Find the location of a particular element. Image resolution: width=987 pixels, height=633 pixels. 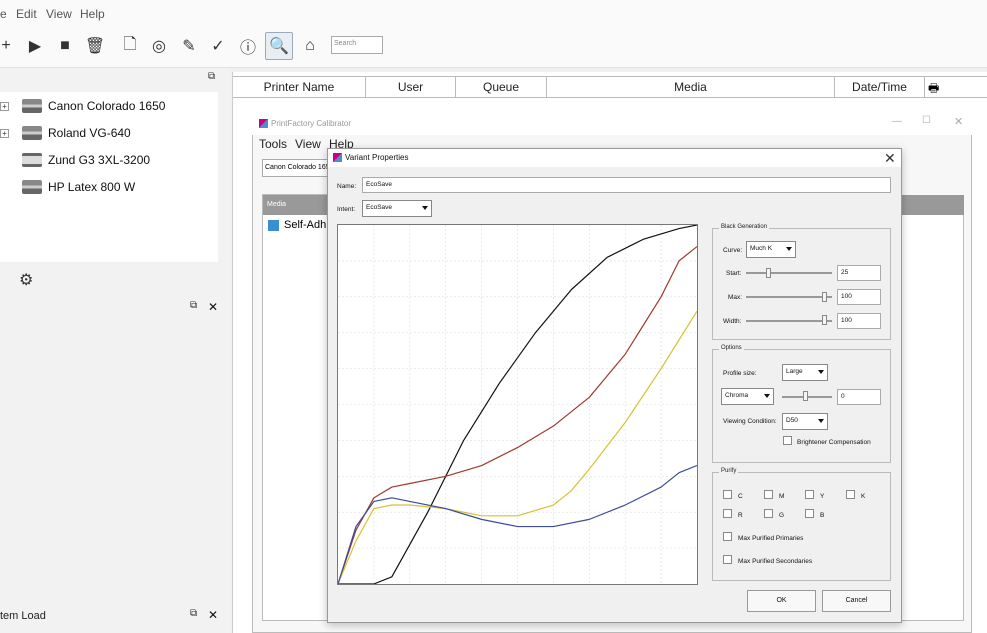

purify-c-checkbox is located at coordinates (727, 494).